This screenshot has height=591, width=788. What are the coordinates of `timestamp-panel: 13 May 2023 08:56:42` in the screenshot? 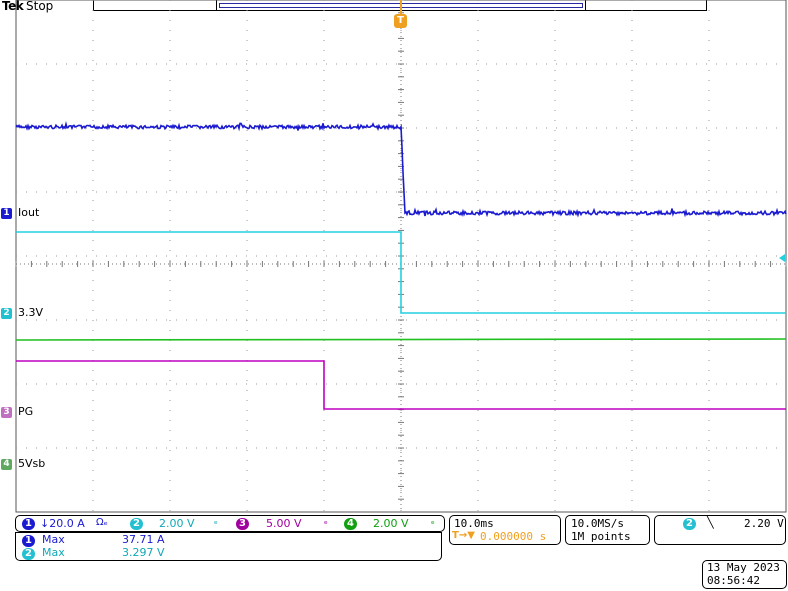 It's located at (744, 574).